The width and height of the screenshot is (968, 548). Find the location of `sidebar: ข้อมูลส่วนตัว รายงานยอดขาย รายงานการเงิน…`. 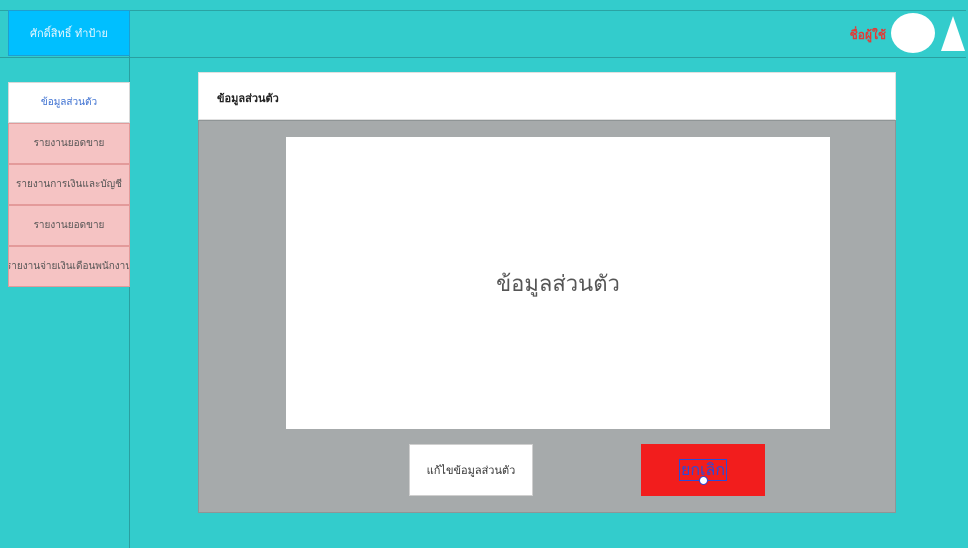

sidebar: ข้อมูลส่วนตัว รายงานยอดขาย รายงานการเงิน… is located at coordinates (69, 302).